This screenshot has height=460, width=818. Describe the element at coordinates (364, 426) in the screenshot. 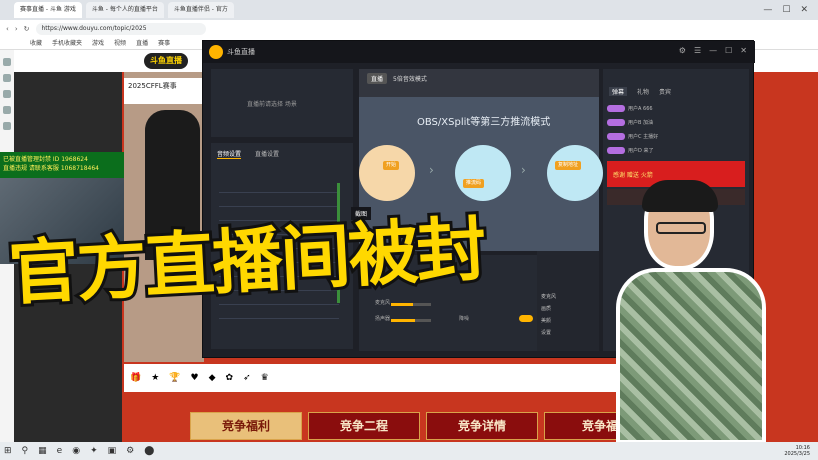

I see `stage-button: 竞争二程` at that location.